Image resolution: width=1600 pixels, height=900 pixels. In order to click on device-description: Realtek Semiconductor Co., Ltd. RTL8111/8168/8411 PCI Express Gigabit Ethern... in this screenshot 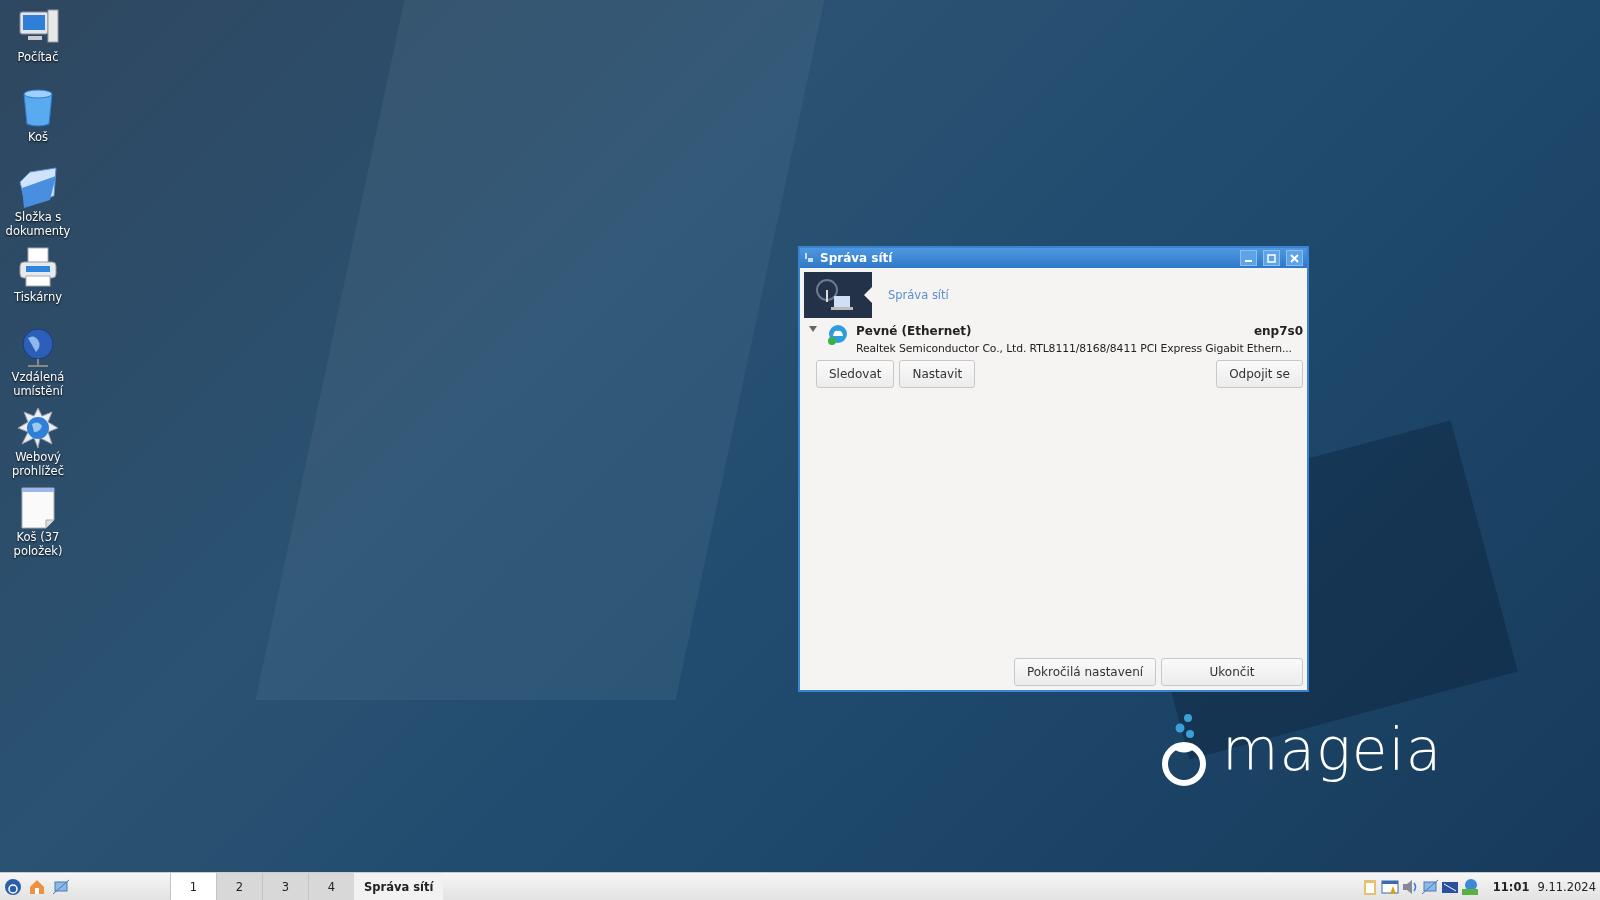, I will do `click(1074, 348)`.